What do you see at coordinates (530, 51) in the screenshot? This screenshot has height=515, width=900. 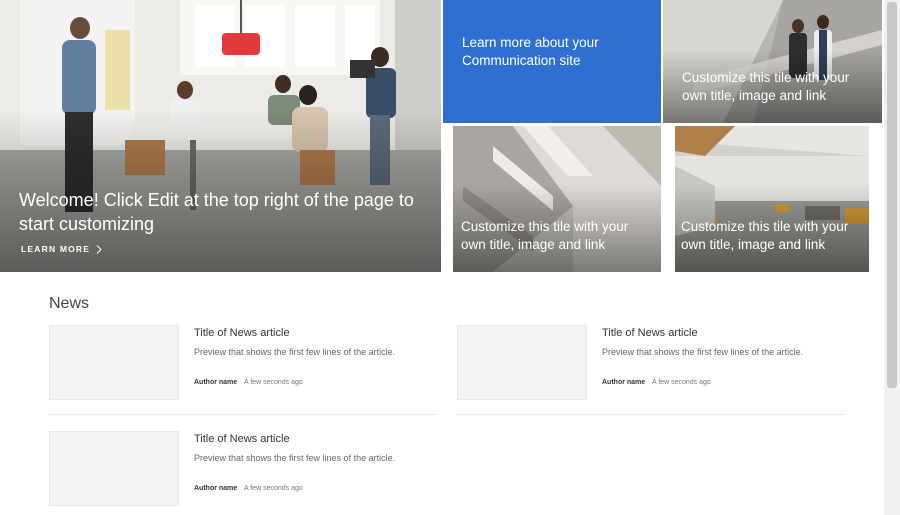 I see `hero-tile-caption: Learn more about your Communication site` at bounding box center [530, 51].